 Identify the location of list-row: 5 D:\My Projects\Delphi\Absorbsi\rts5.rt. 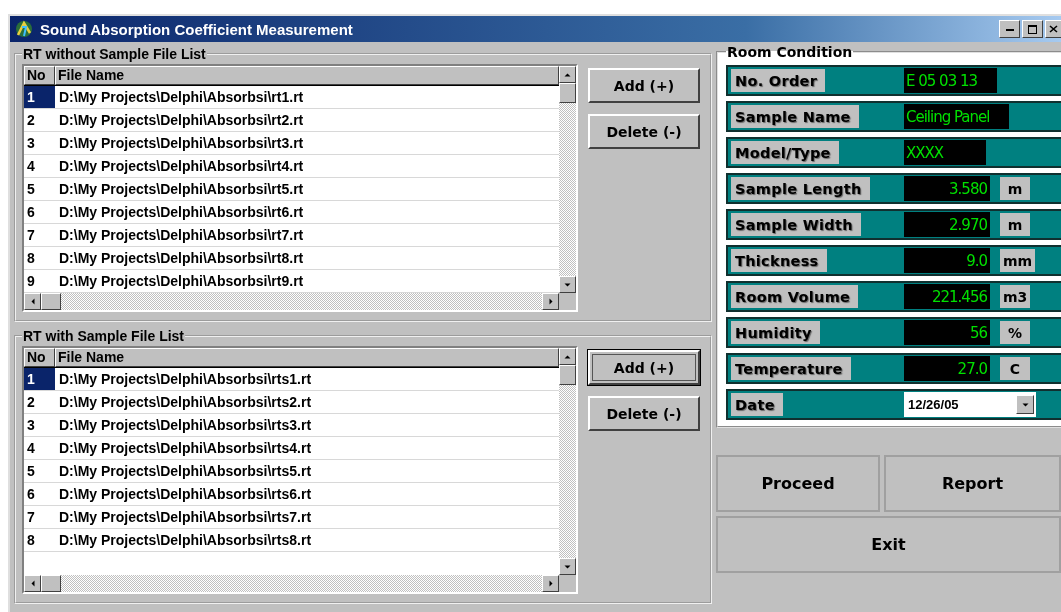
(291, 471).